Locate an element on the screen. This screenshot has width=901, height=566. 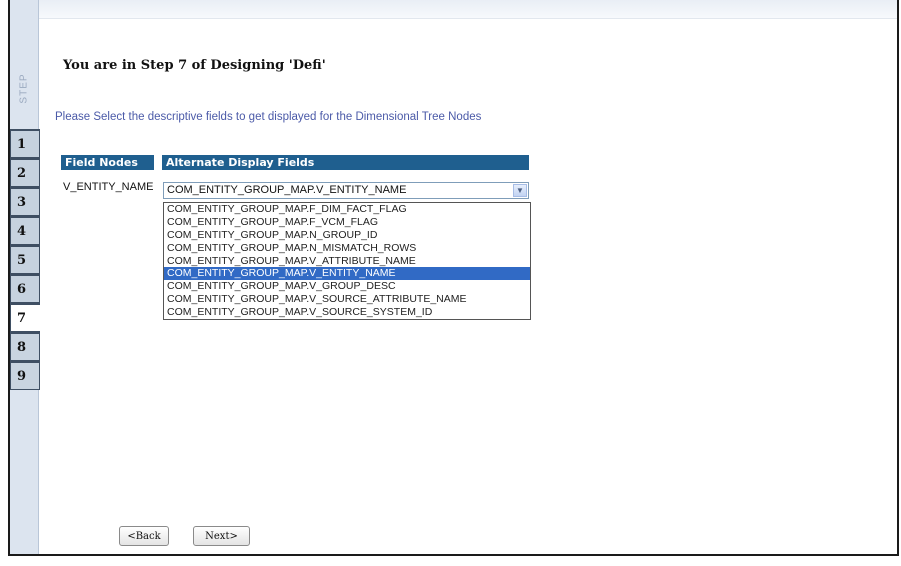
dropdown-option: COM_ENTITY_GROUP_MAP.V_GROUP_DESC is located at coordinates (347, 286).